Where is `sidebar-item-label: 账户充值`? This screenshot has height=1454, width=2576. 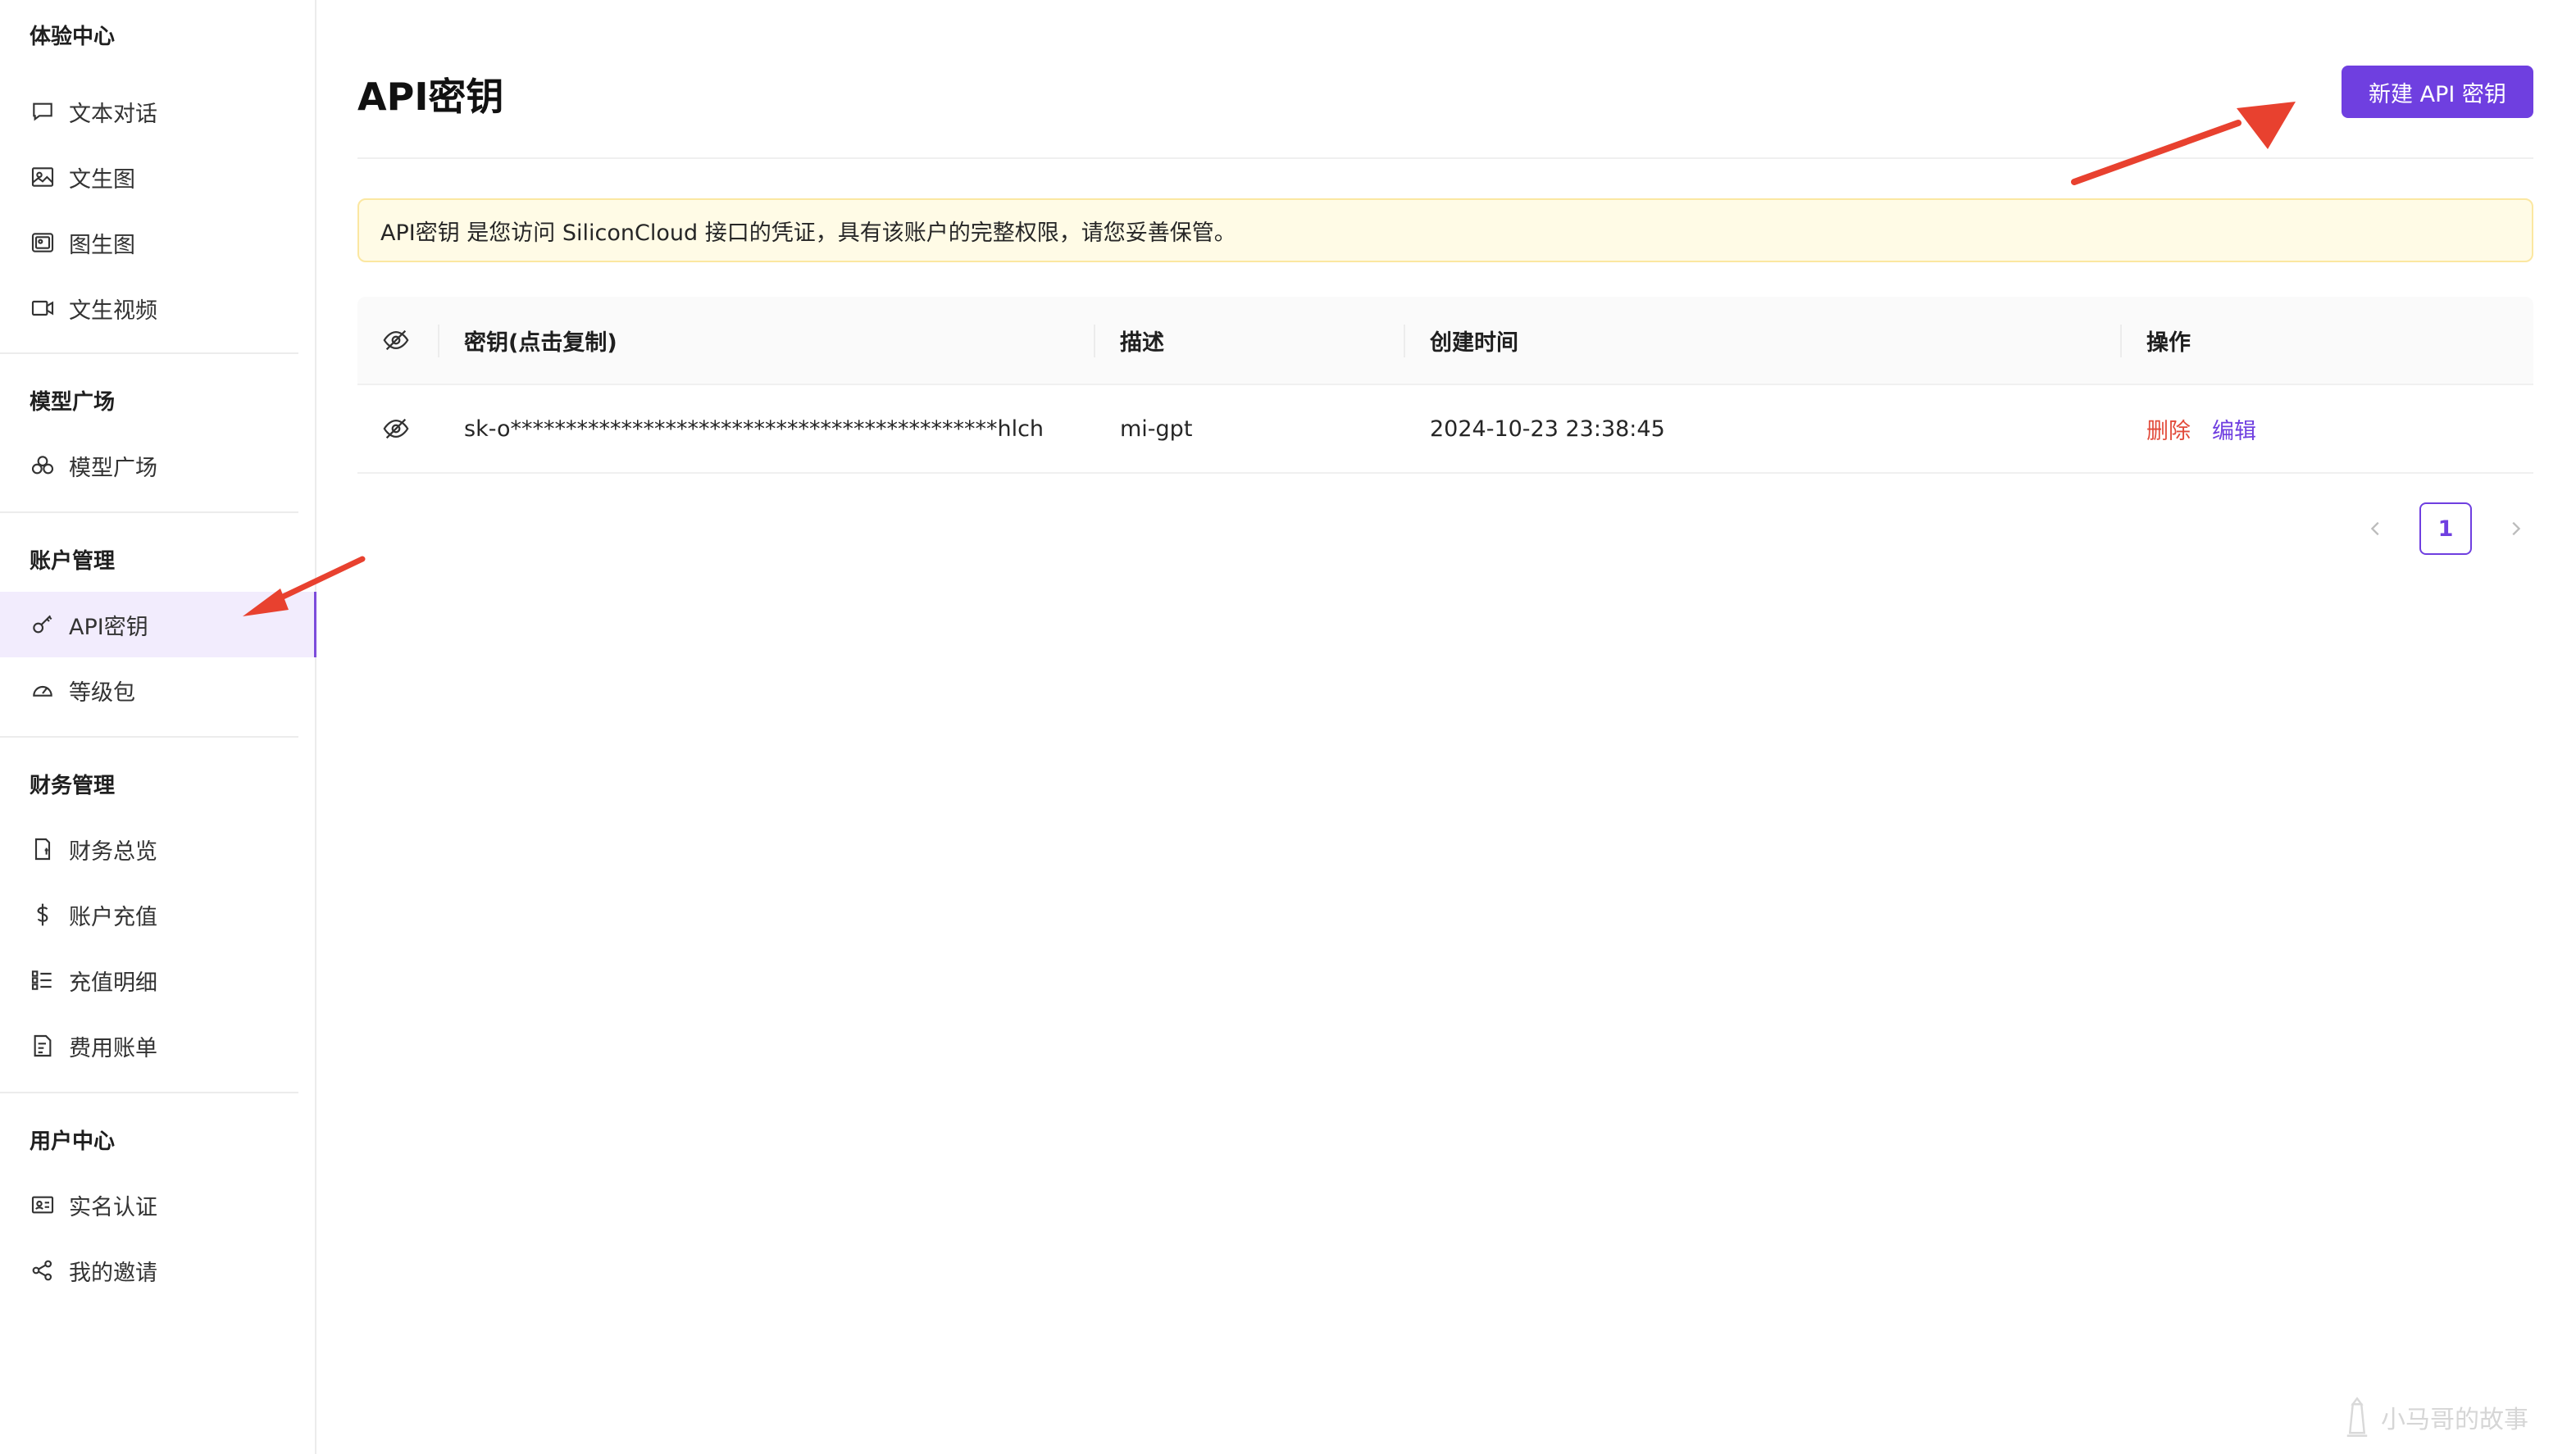 sidebar-item-label: 账户充值 is located at coordinates (113, 917).